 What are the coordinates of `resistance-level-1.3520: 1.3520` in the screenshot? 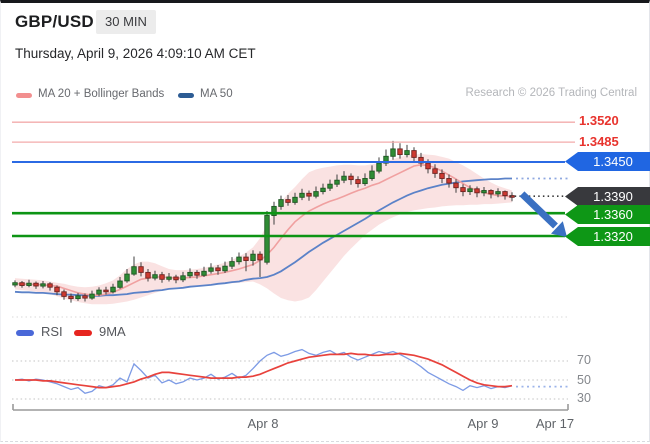 It's located at (599, 120).